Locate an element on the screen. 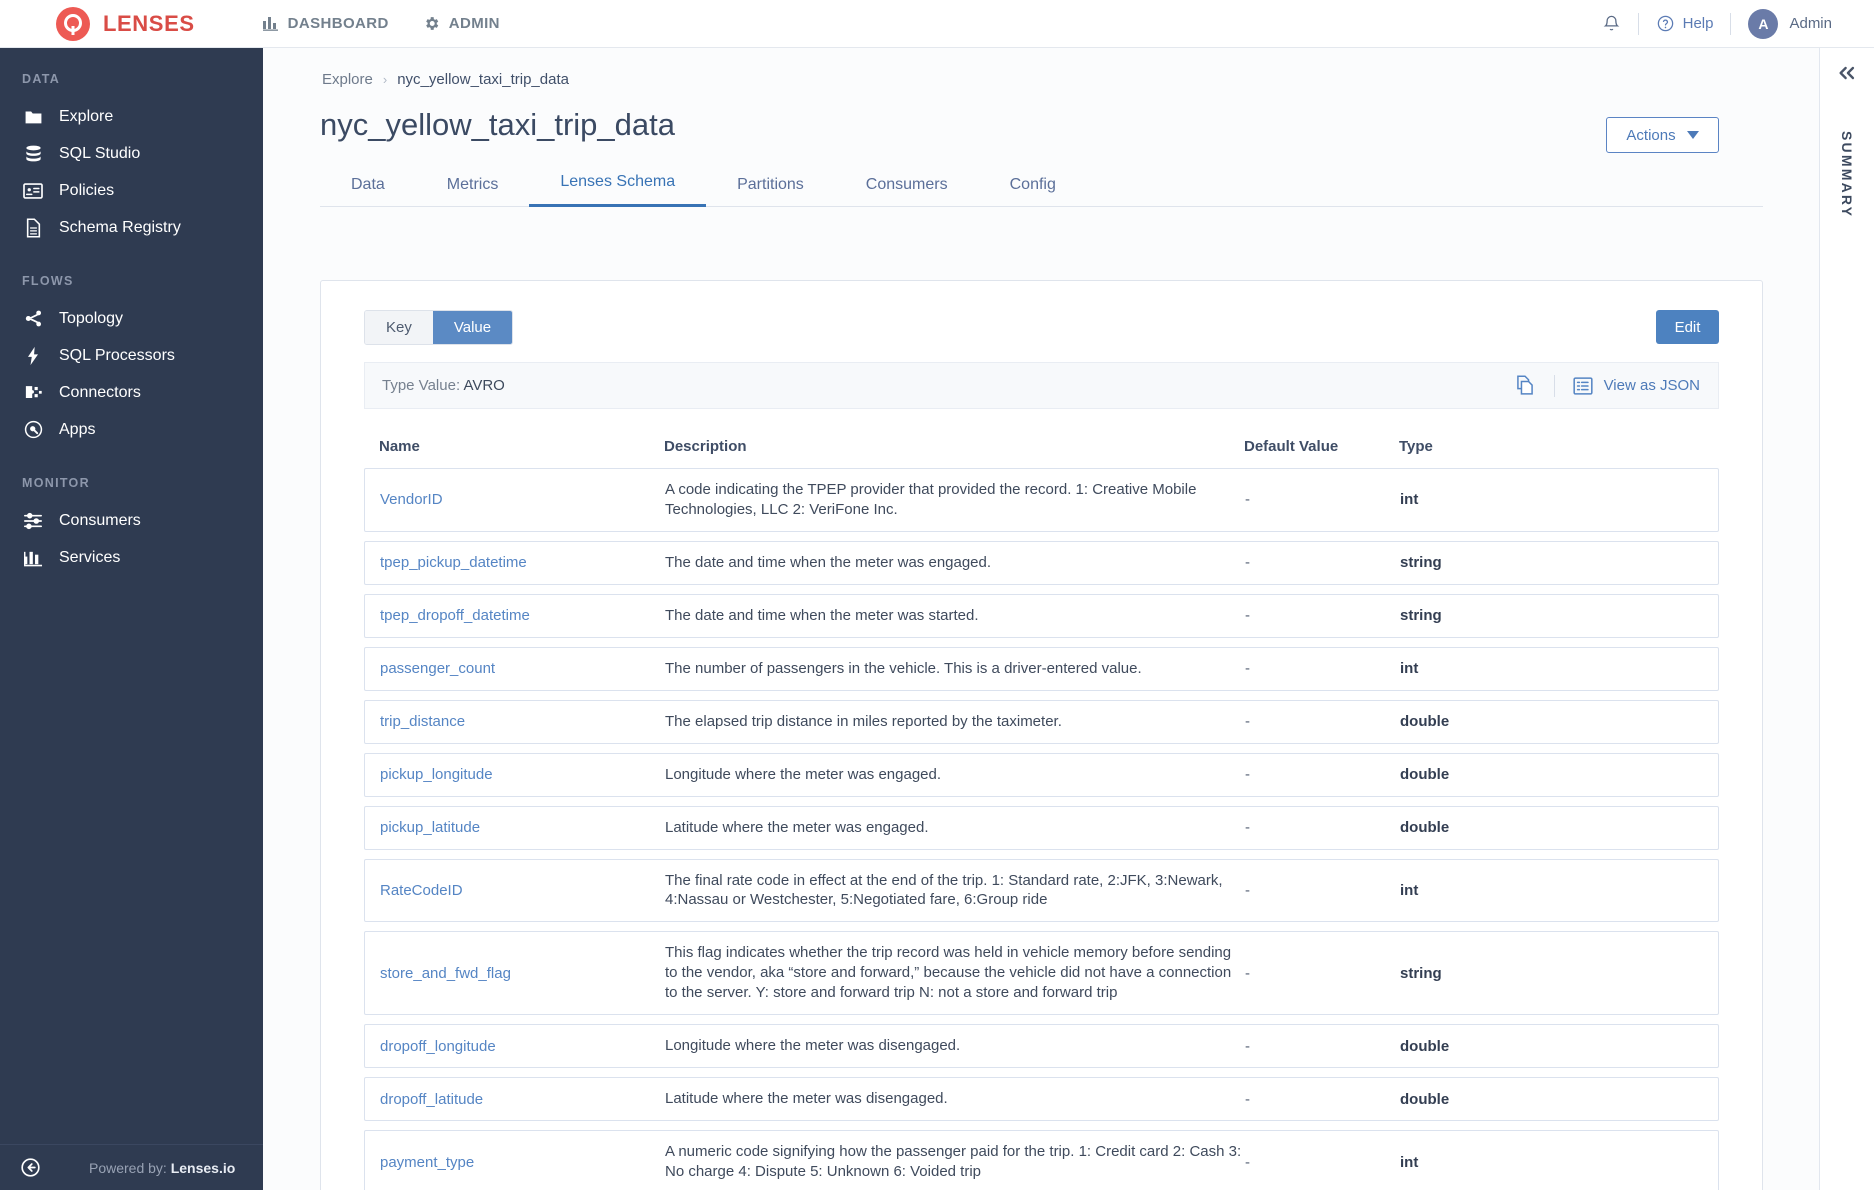  field-type: string is located at coordinates (1421, 563).